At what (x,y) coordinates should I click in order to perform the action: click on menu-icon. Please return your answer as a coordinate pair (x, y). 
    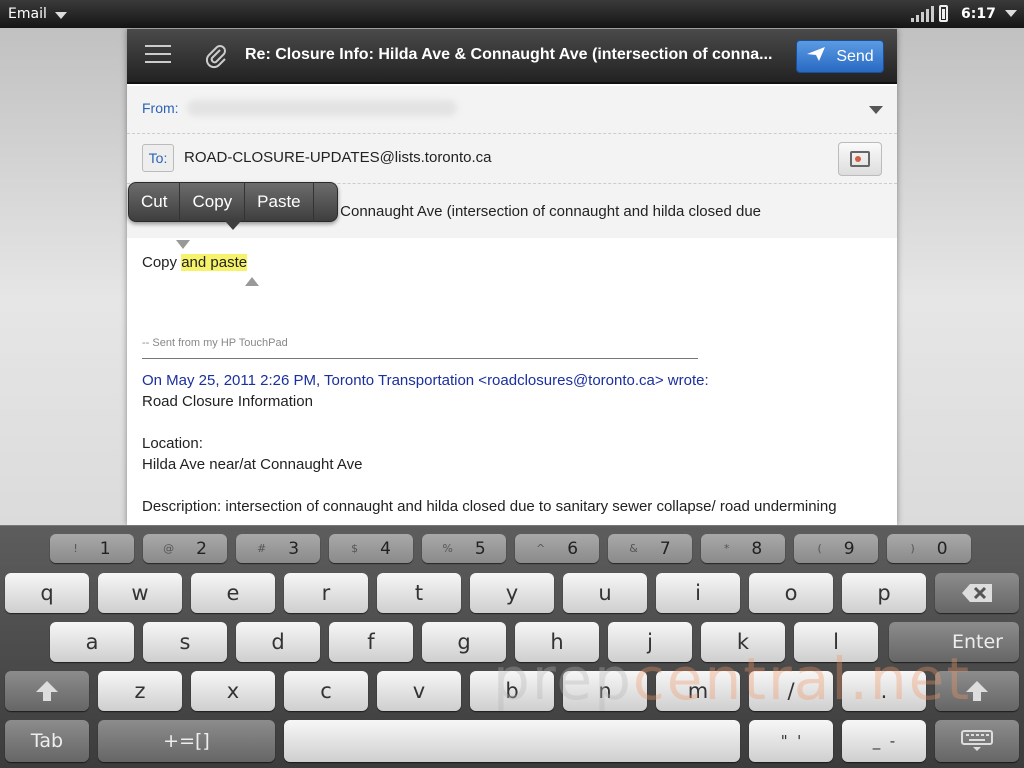
    Looking at the image, I should click on (160, 56).